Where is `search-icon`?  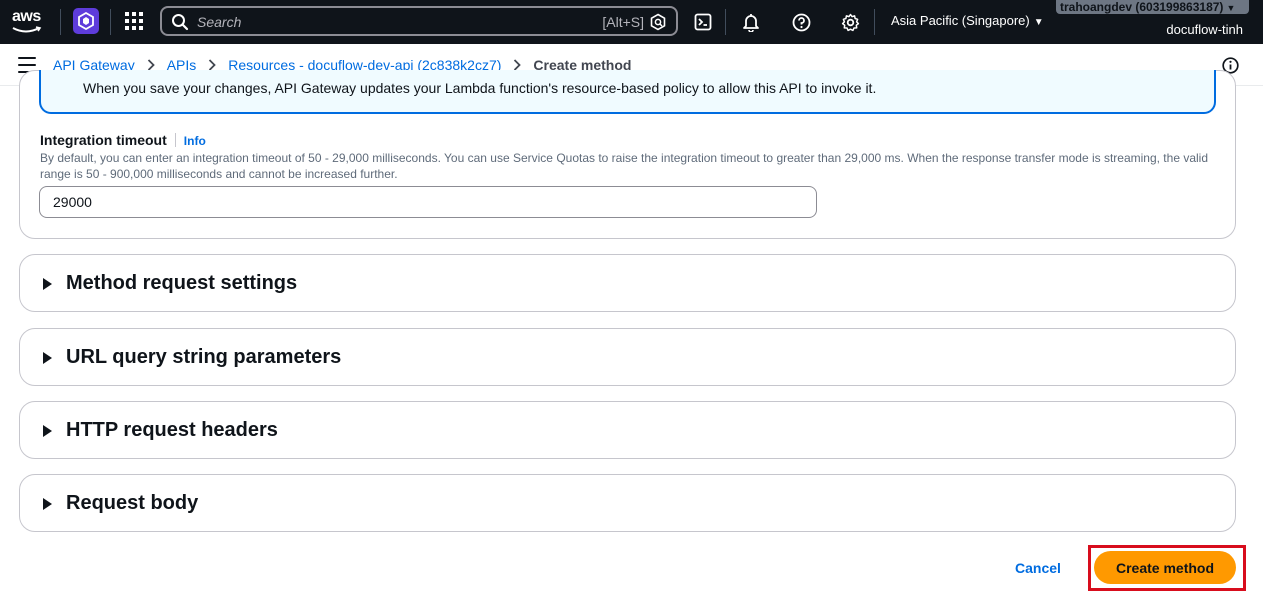
search-icon is located at coordinates (180, 22).